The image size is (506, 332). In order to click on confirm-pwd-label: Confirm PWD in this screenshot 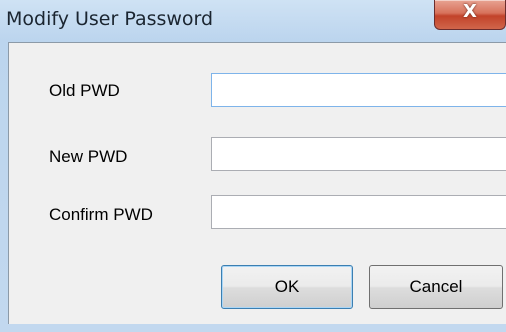, I will do `click(101, 214)`.